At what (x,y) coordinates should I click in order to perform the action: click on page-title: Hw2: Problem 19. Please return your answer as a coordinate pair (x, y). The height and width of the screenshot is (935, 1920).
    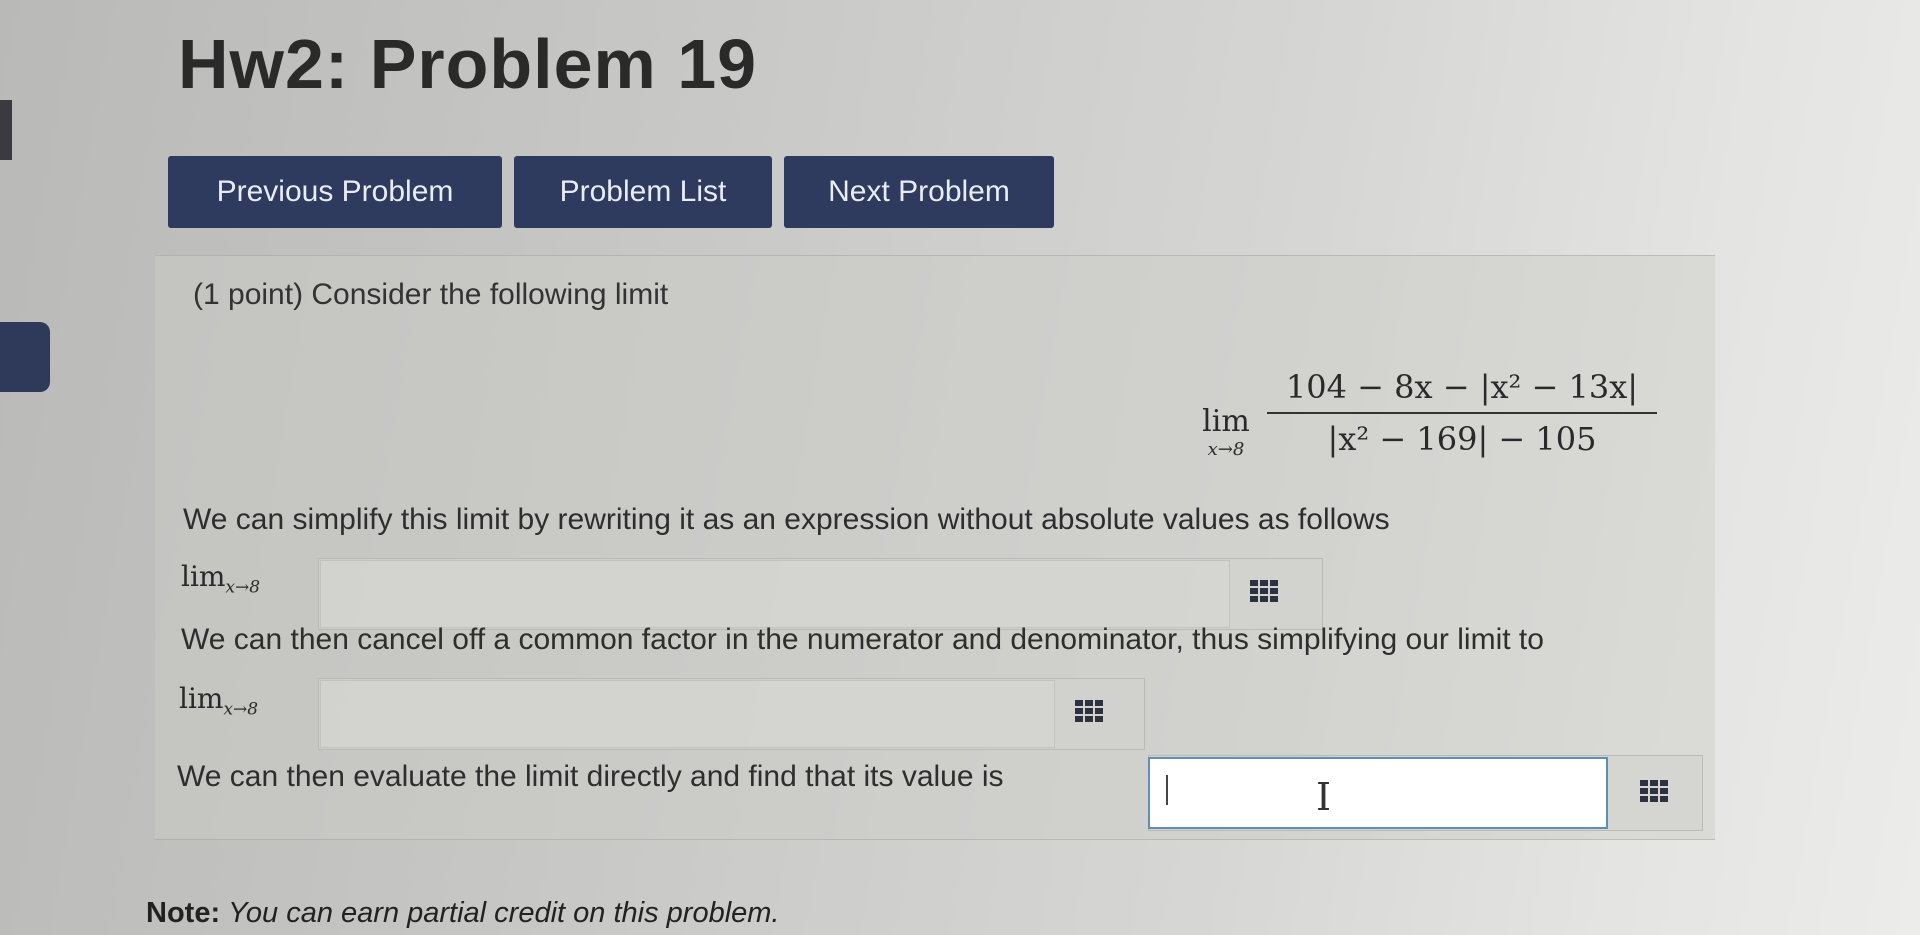
    Looking at the image, I should click on (468, 64).